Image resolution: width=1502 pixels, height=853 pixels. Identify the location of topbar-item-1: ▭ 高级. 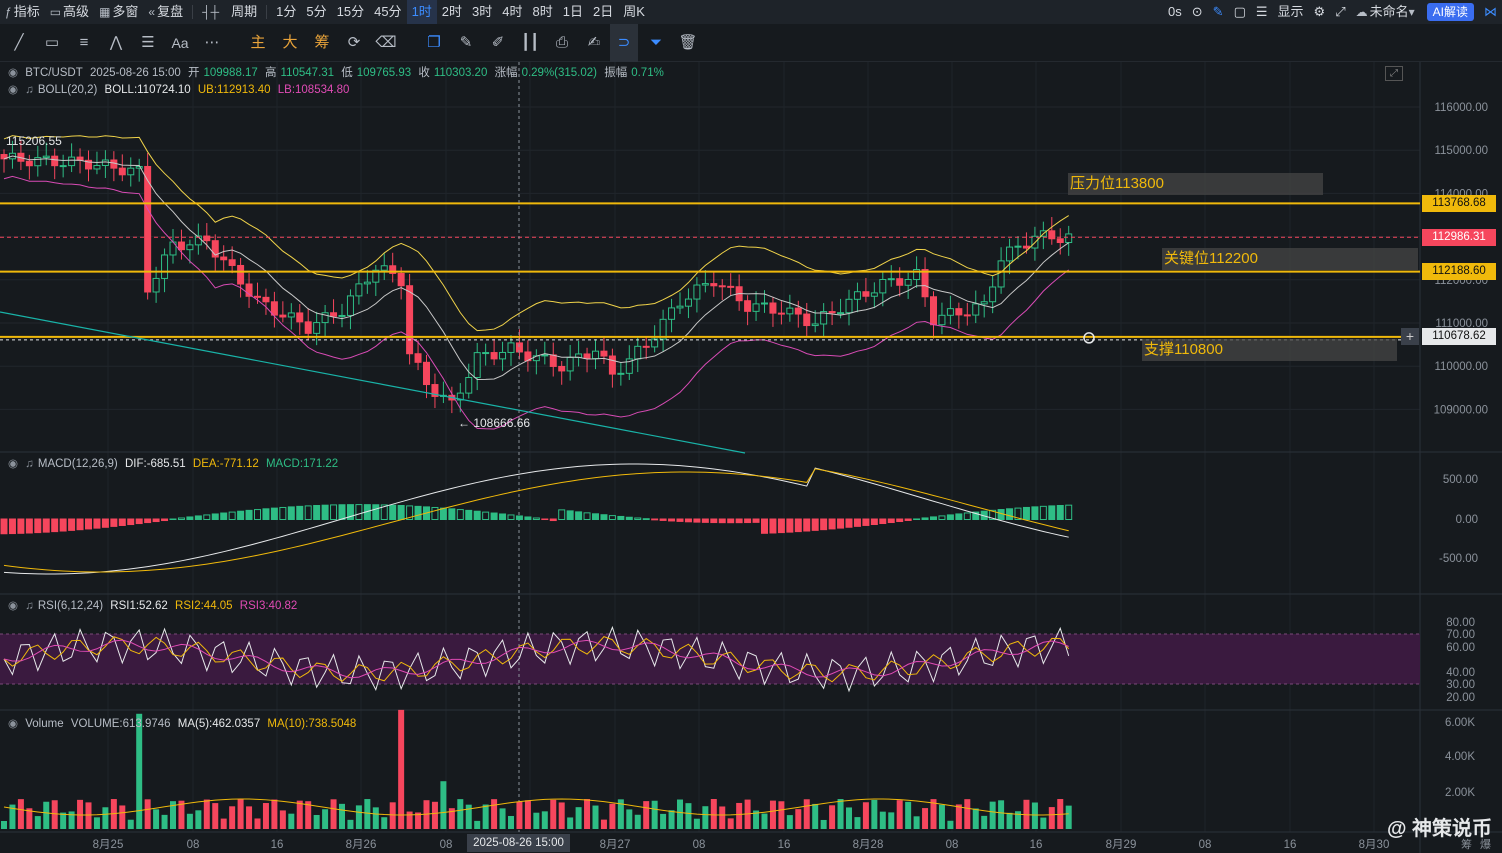
(69, 12).